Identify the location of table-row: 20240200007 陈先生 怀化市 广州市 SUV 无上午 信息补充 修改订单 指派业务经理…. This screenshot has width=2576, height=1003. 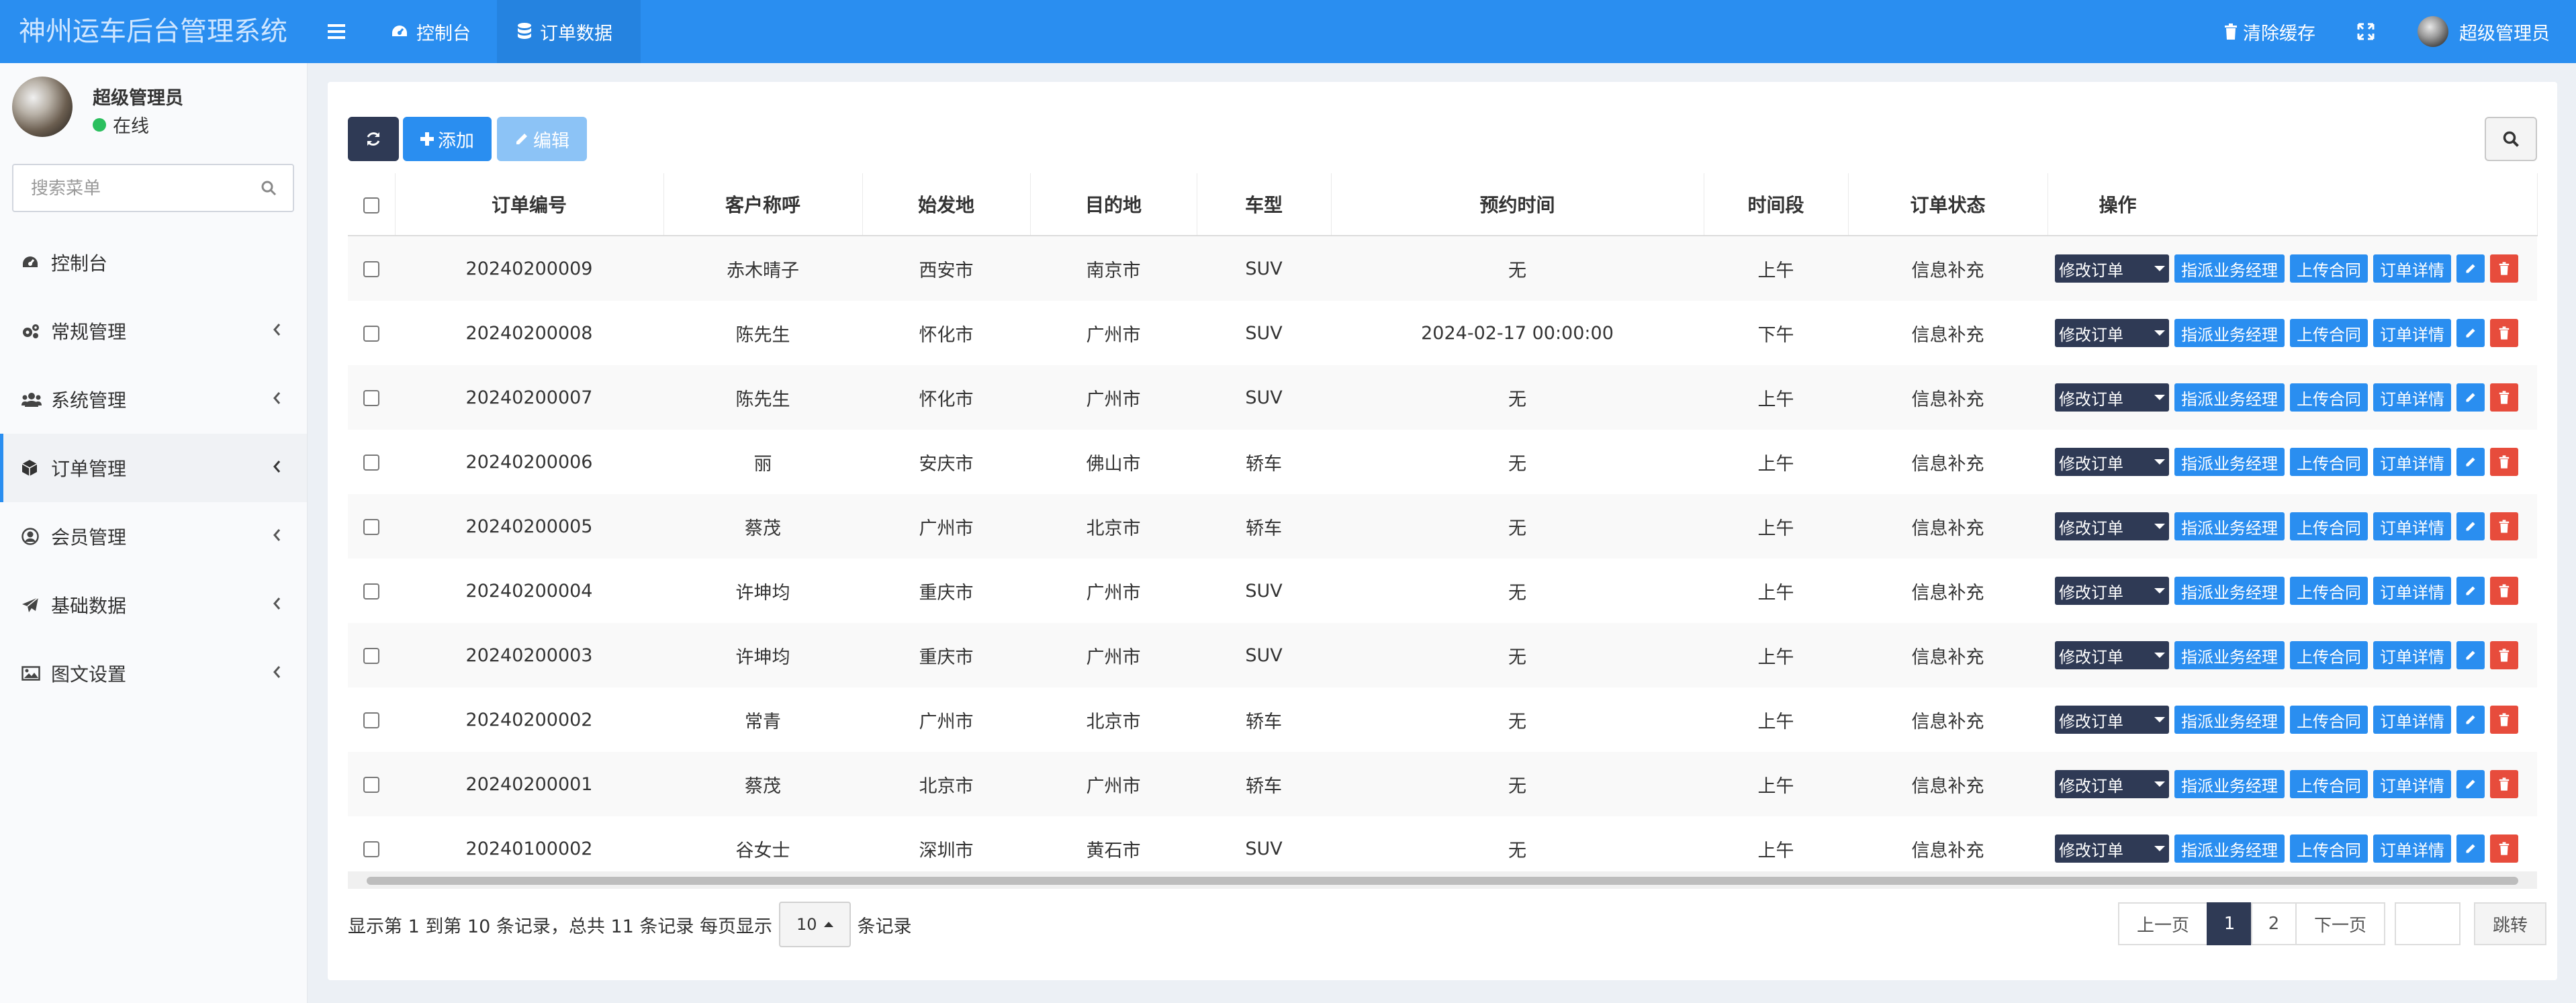
(1442, 397).